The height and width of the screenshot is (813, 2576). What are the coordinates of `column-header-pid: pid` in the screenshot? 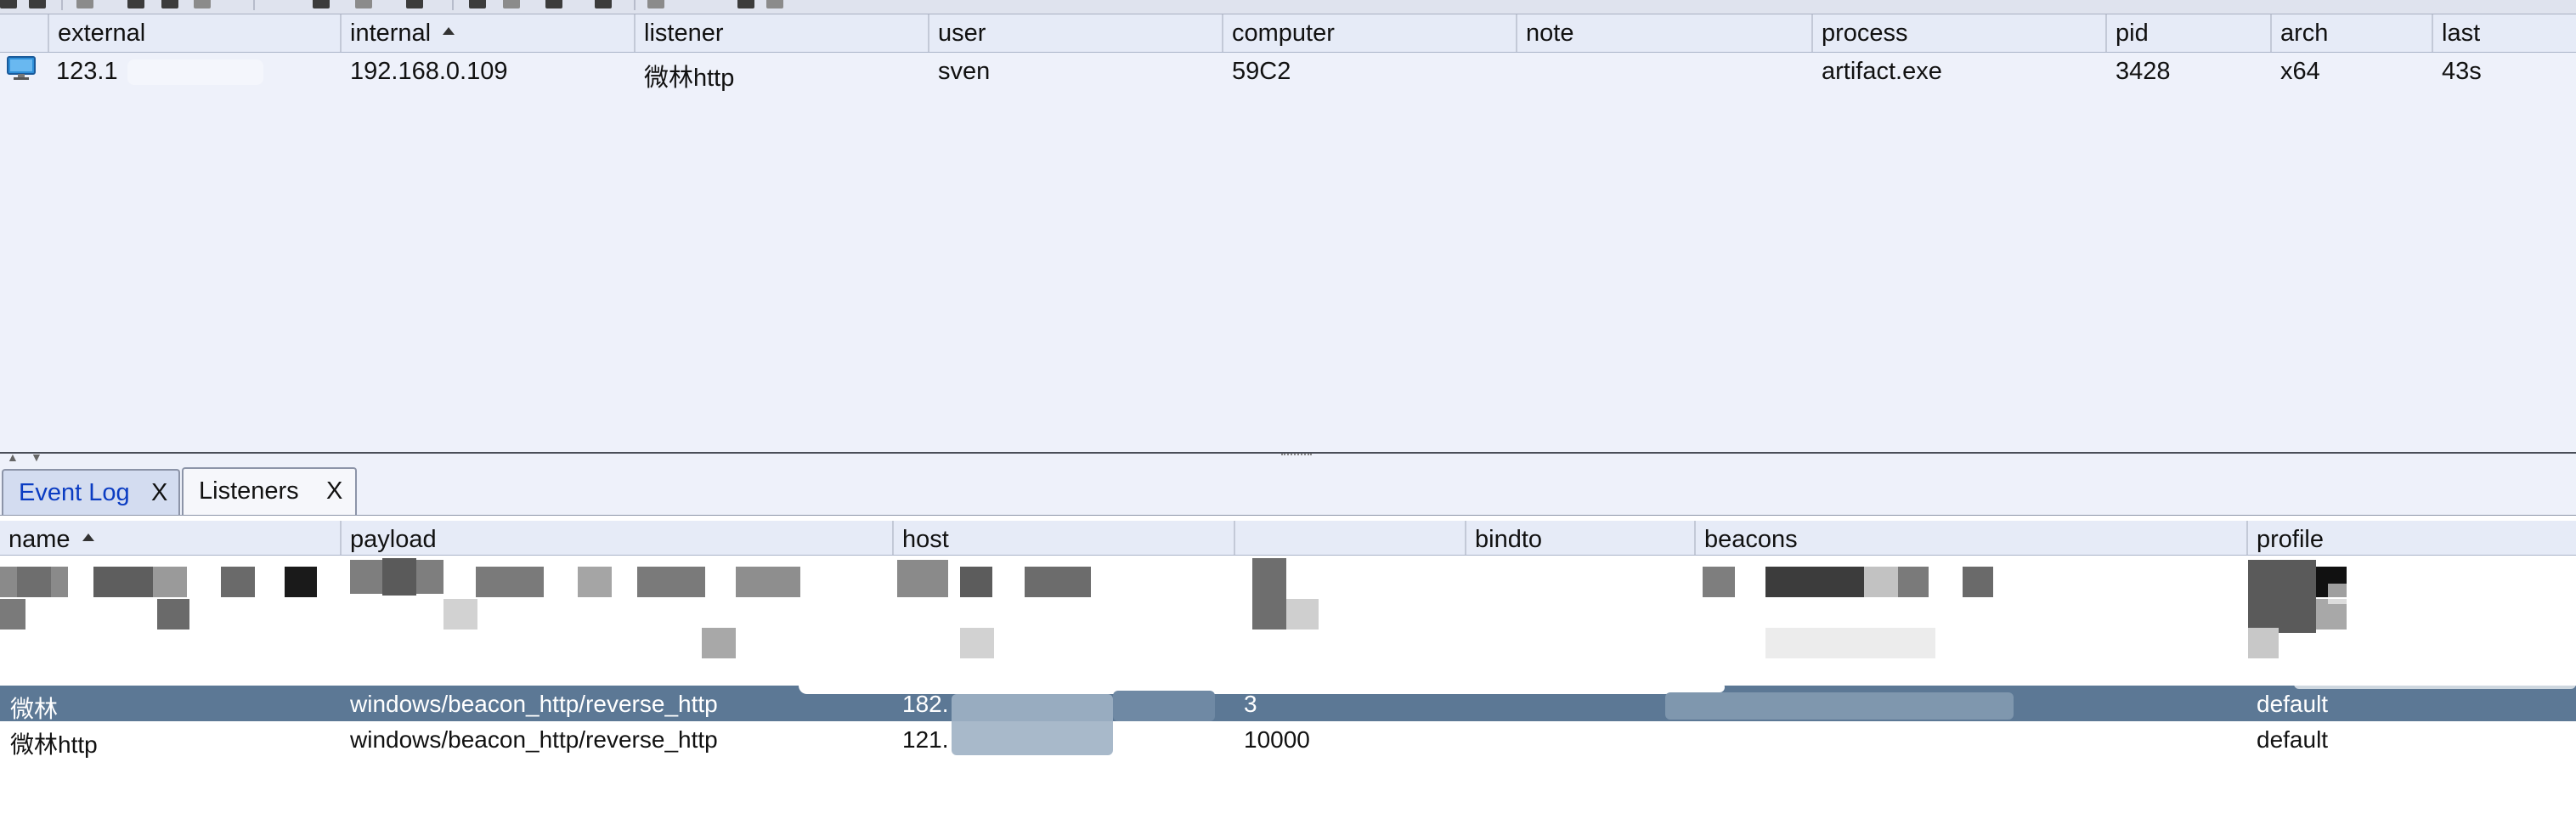 It's located at (2189, 33).